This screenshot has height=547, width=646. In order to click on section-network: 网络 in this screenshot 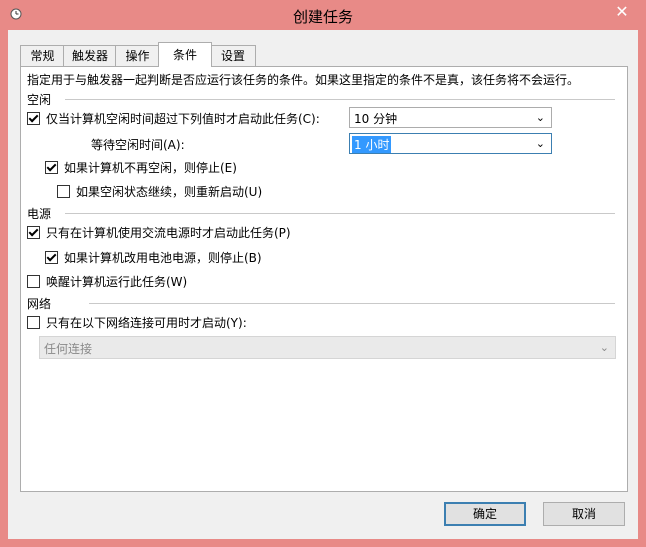, I will do `click(39, 304)`.